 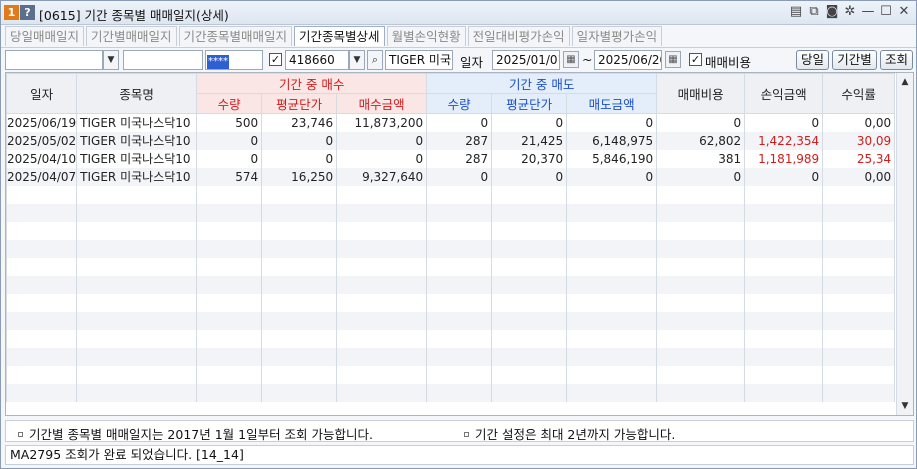 What do you see at coordinates (459, 455) in the screenshot?
I see `status-bar: MA2795 조회가 완료 되었습니다. [14_14]` at bounding box center [459, 455].